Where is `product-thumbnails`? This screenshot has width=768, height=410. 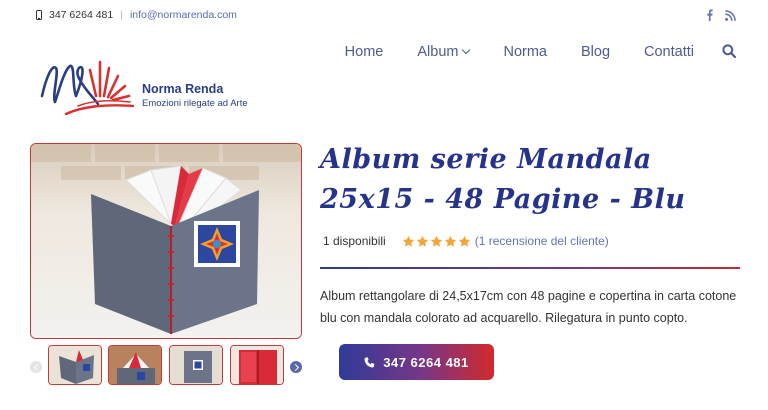 product-thumbnails is located at coordinates (166, 367).